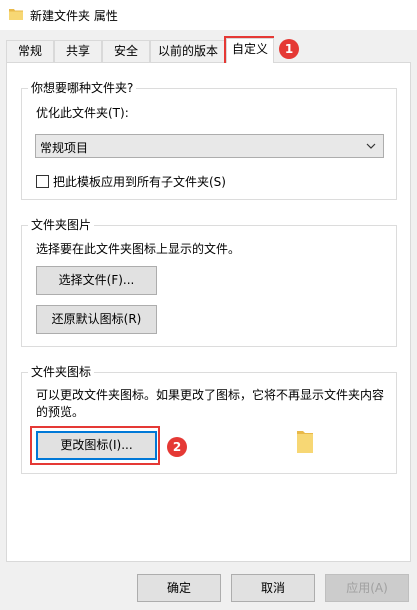 This screenshot has height=610, width=417. I want to click on folder-preview-icon, so click(305, 442).